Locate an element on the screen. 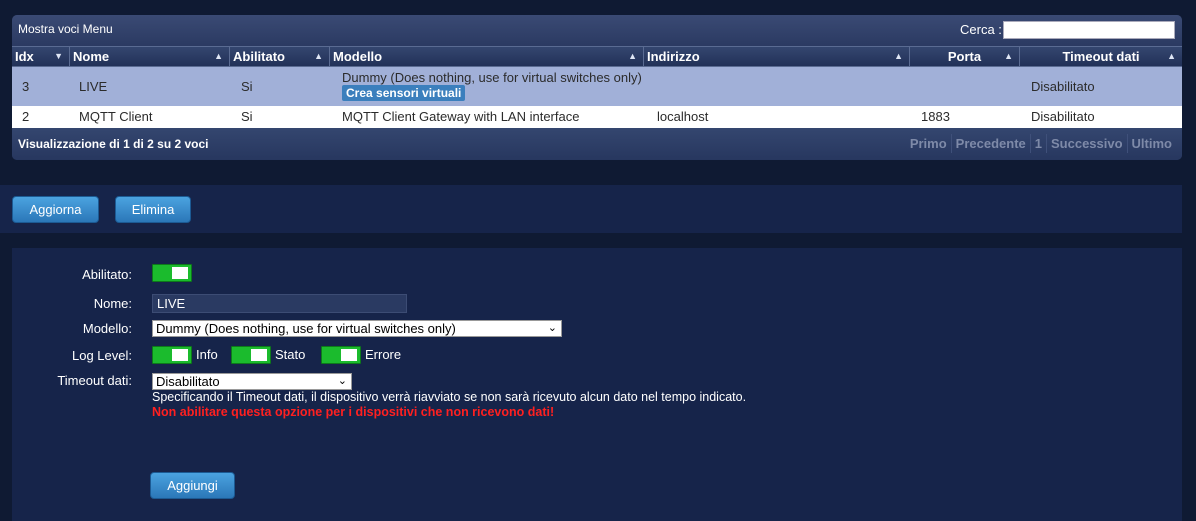 This screenshot has width=1196, height=521. table-title: Mostra voci Menu is located at coordinates (65, 29).